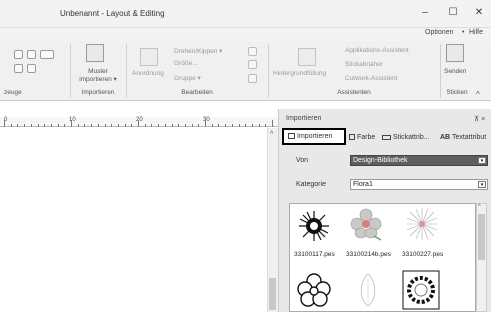 Image resolution: width=491 pixels, height=312 pixels. What do you see at coordinates (422, 254) in the screenshot?
I see `file-name: 33100227.pes` at bounding box center [422, 254].